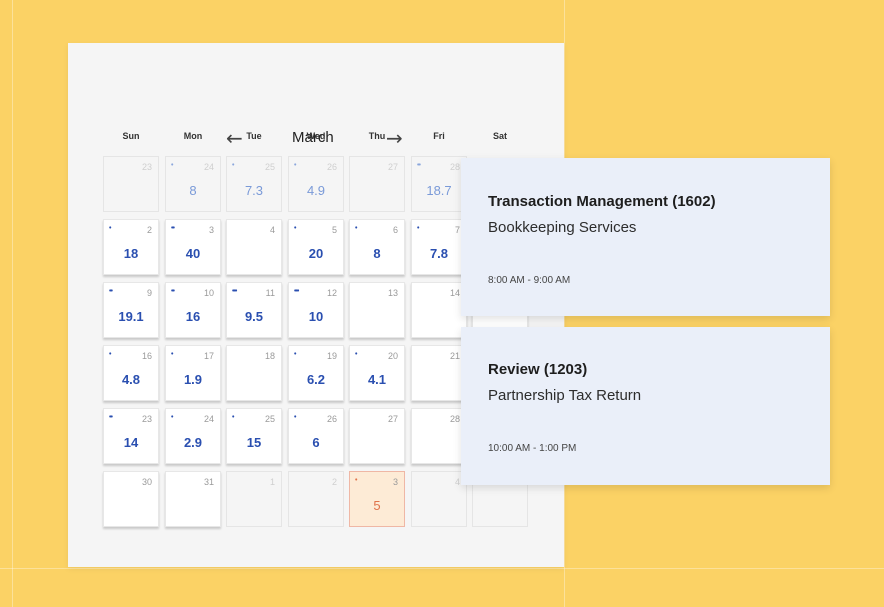  I want to click on day-cell: •• 23 14, so click(131, 436).